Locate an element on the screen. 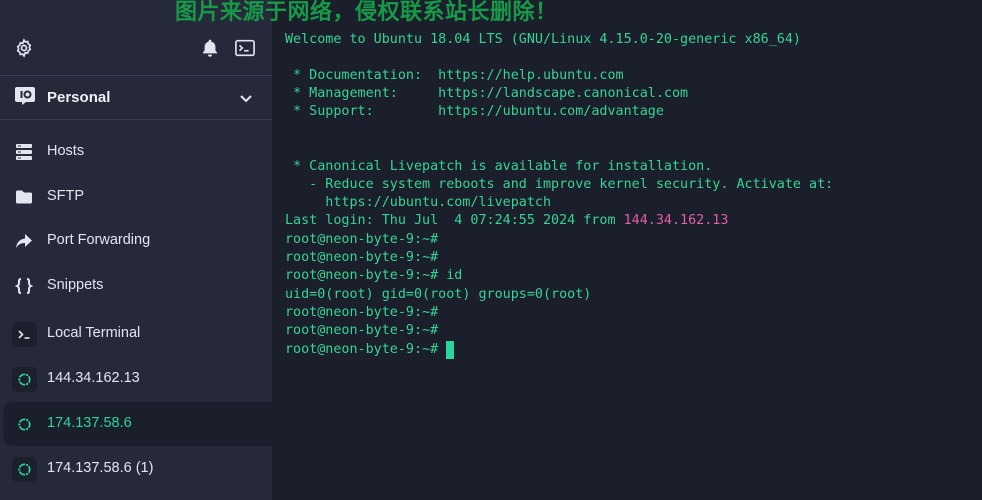  terminal-line: https://ubuntu.com/livepatch is located at coordinates (418, 202).